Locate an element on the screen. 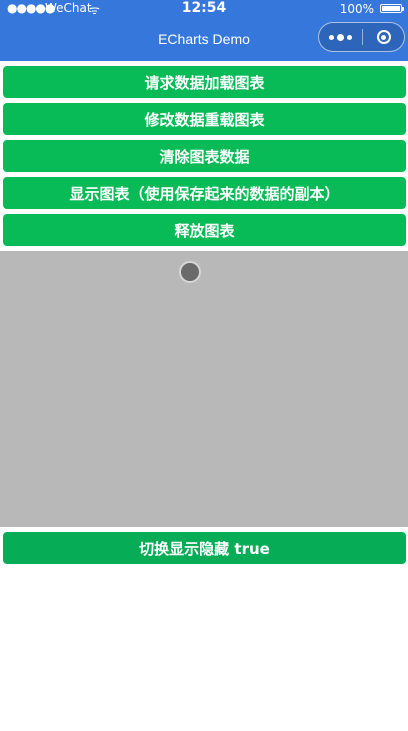 The image size is (408, 731). toggle-visibility-button: 切换显示隐藏 true is located at coordinates (204, 548).